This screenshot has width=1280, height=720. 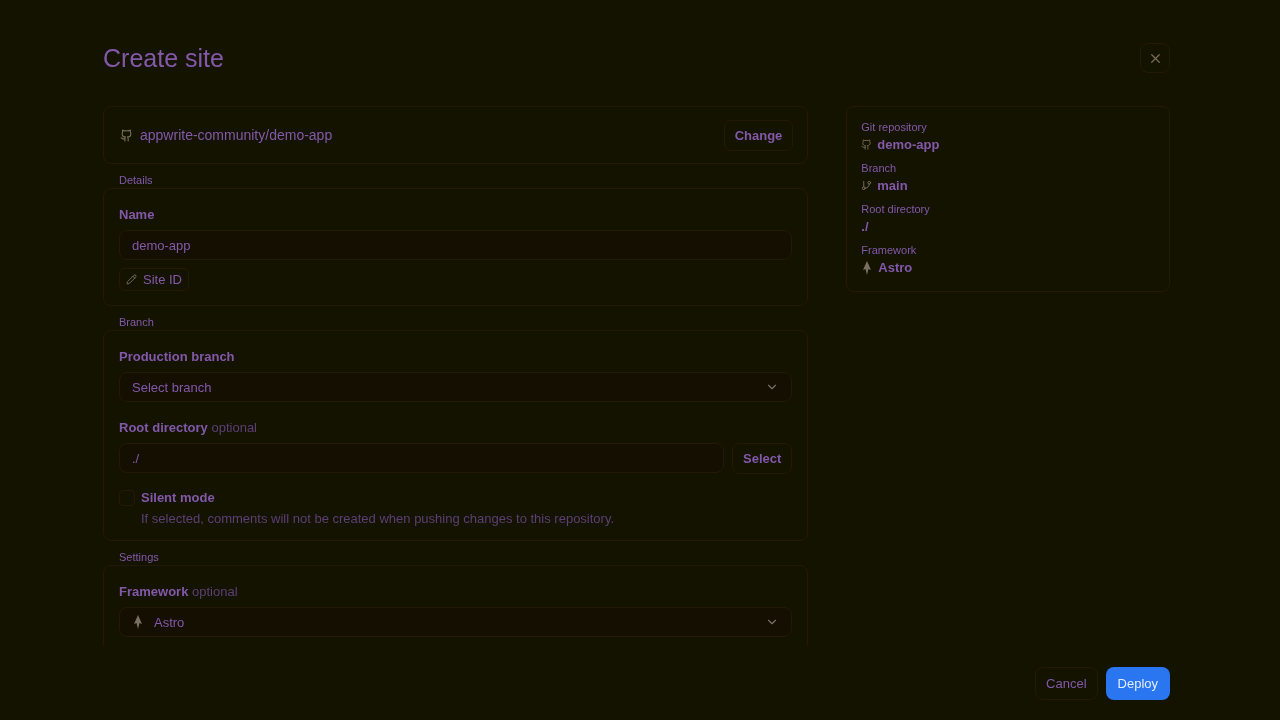 What do you see at coordinates (894, 127) in the screenshot?
I see `summary-label: Git repository` at bounding box center [894, 127].